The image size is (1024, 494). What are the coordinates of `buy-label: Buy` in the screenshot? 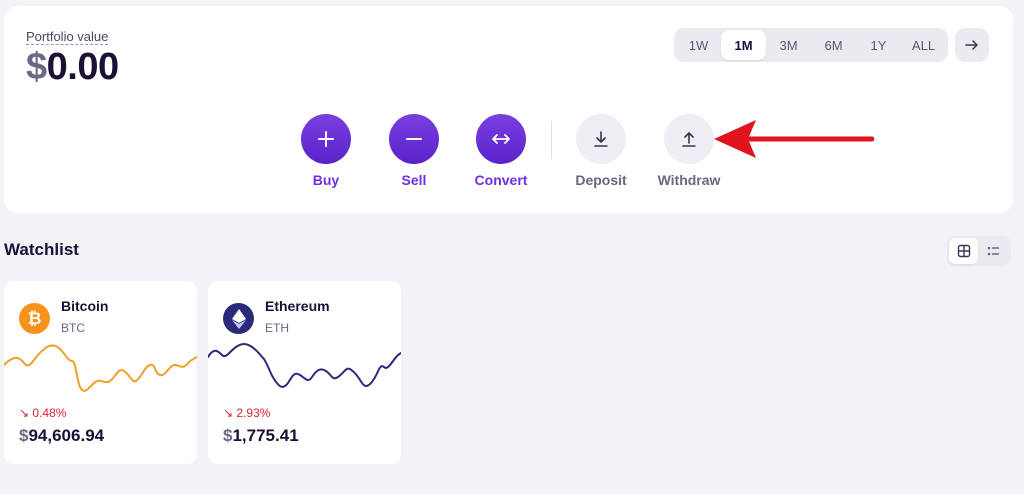 It's located at (326, 180).